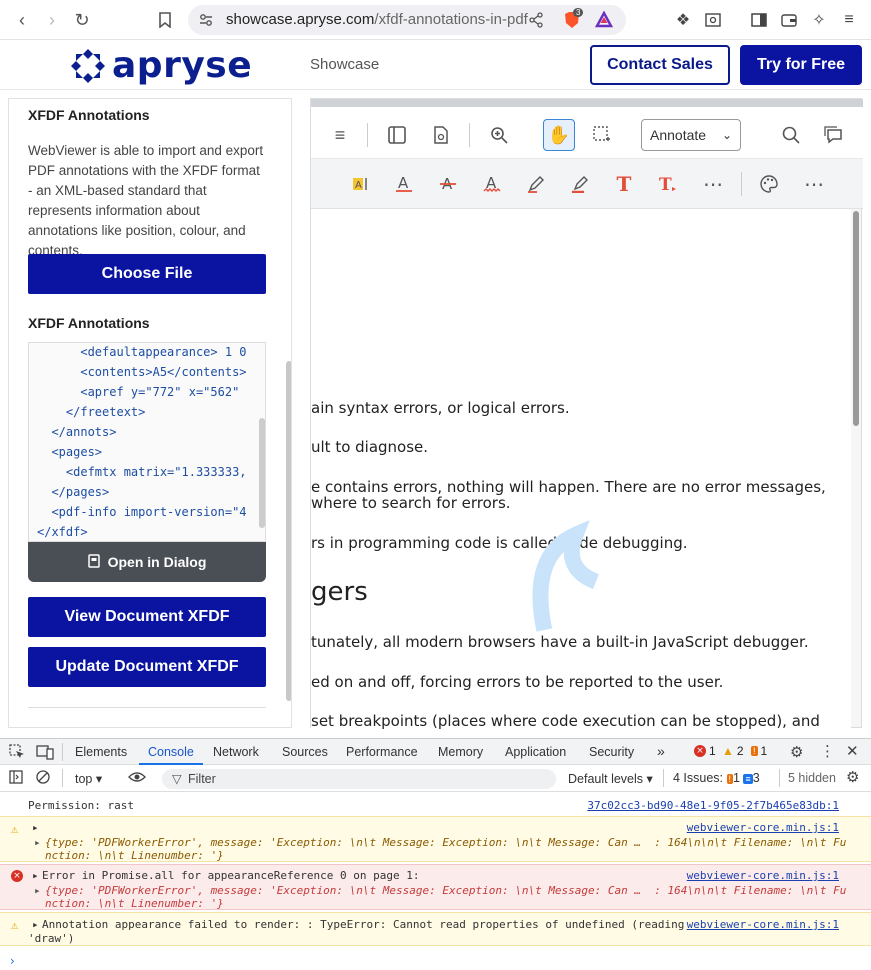  I want to click on more-tools-icon: ⋯, so click(713, 184).